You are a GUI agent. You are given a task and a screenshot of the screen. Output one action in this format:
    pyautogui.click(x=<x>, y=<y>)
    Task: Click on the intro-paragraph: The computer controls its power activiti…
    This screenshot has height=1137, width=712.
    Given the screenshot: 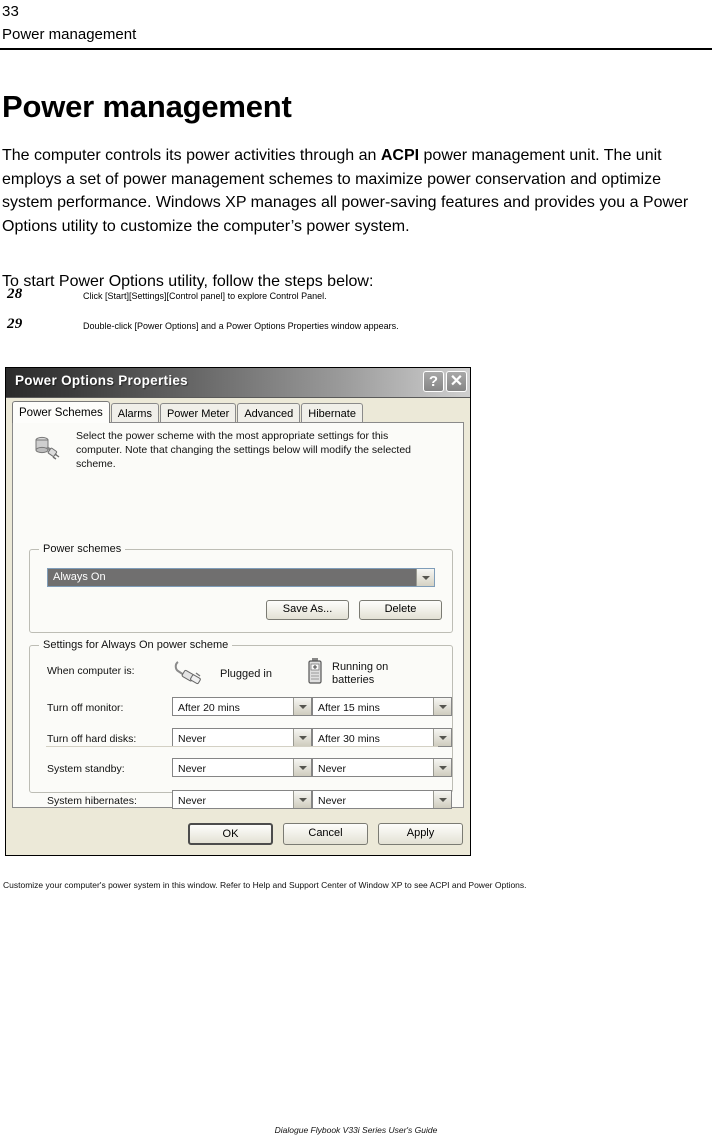 What is the action you would take?
    pyautogui.click(x=354, y=191)
    